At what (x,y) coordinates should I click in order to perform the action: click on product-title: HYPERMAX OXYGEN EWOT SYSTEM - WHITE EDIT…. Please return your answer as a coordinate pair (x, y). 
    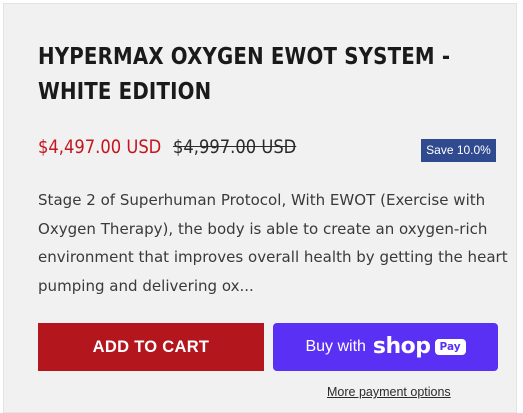
    Looking at the image, I should click on (244, 74).